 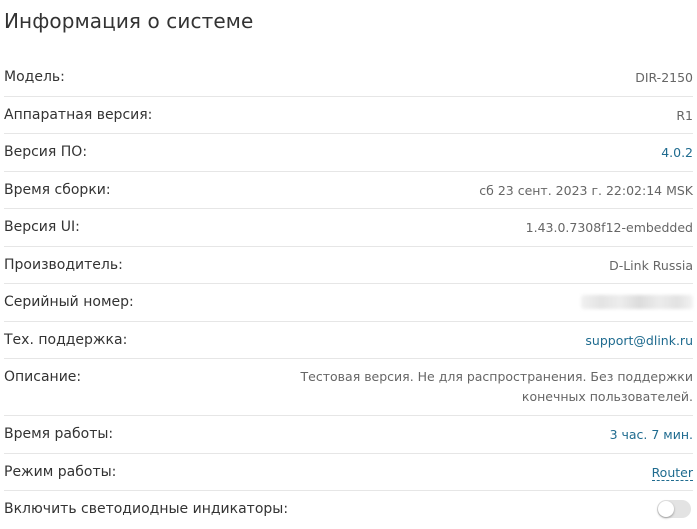 I want to click on leds-label: Включить светодиодные индикаторы:, so click(x=146, y=509).